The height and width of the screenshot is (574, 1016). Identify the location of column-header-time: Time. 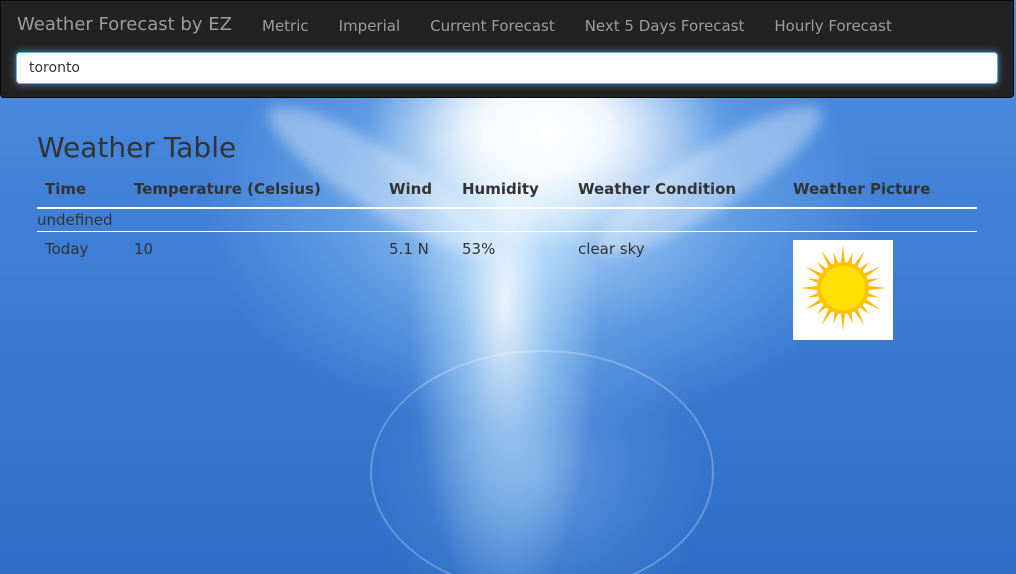
(81, 190).